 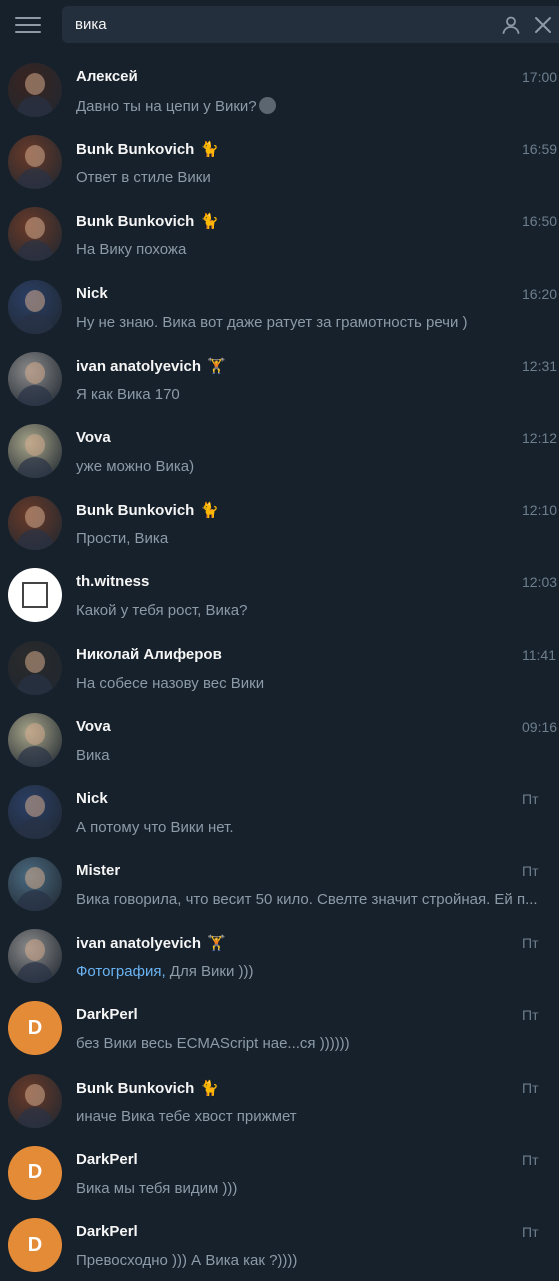 I want to click on message-preview: Ответ в стиле Вики, so click(x=316, y=177).